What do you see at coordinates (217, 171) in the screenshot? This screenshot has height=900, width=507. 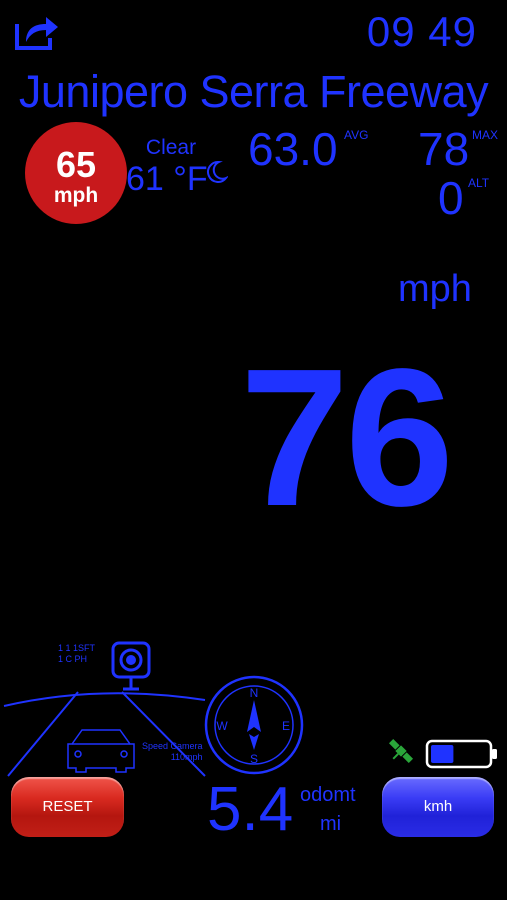 I see `moon-icon` at bounding box center [217, 171].